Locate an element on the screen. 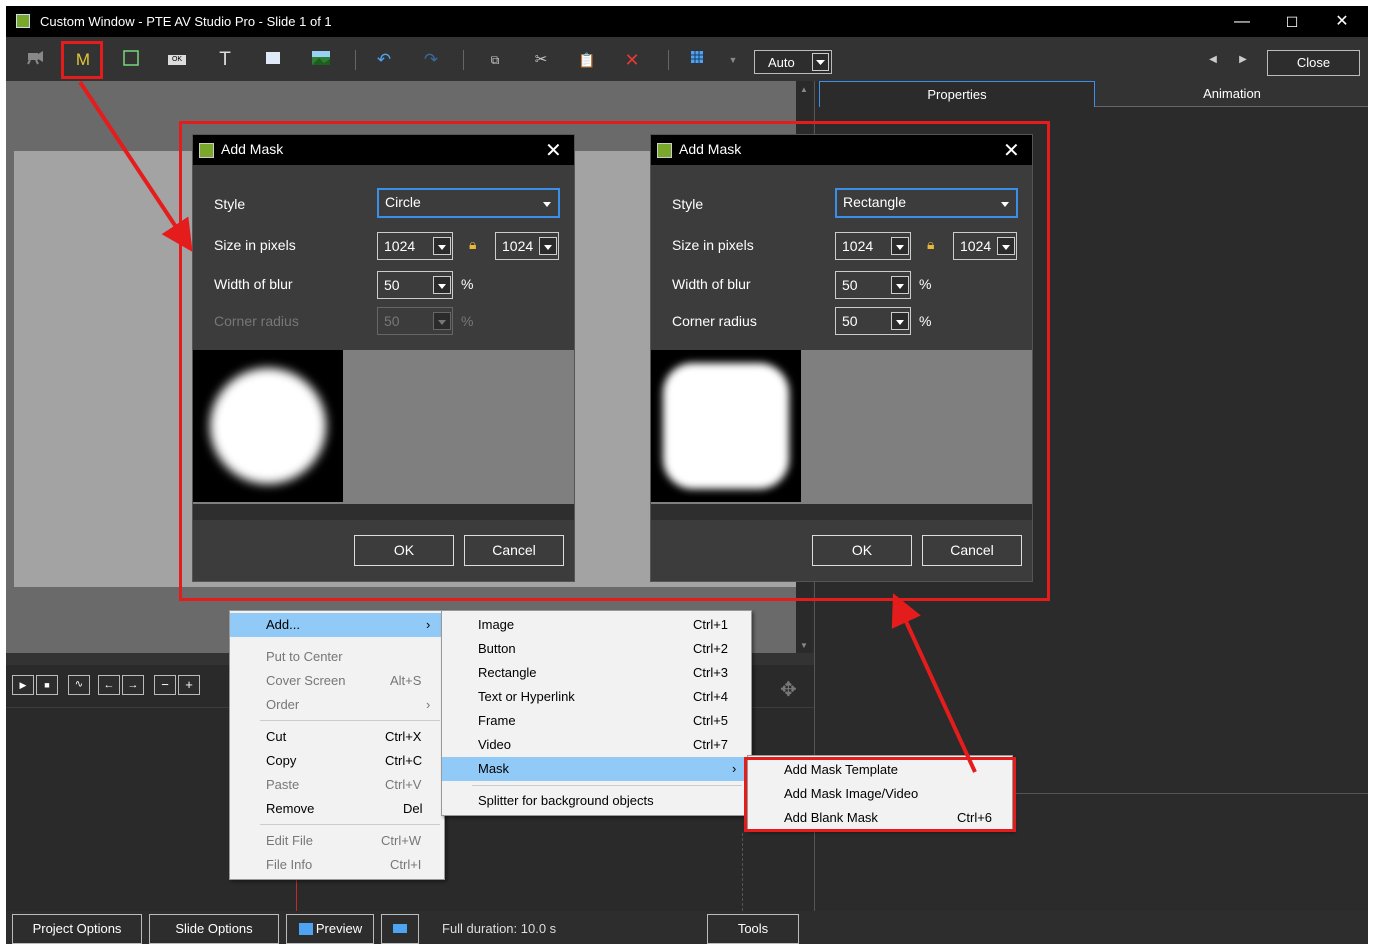 This screenshot has width=1375, height=944. menu-item-put-to-center: Put to Center is located at coordinates (337, 657).